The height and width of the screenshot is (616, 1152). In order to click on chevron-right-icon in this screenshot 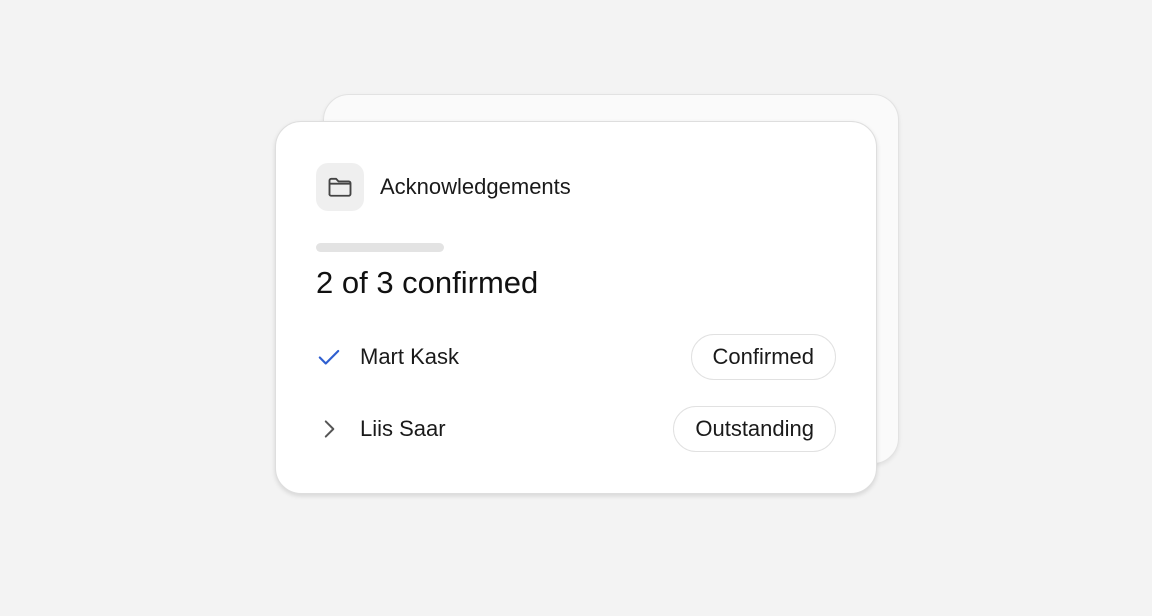, I will do `click(330, 429)`.